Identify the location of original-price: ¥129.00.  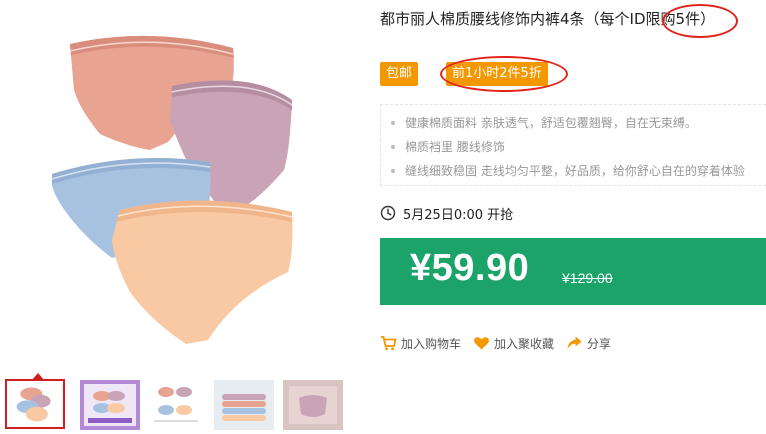
(587, 278).